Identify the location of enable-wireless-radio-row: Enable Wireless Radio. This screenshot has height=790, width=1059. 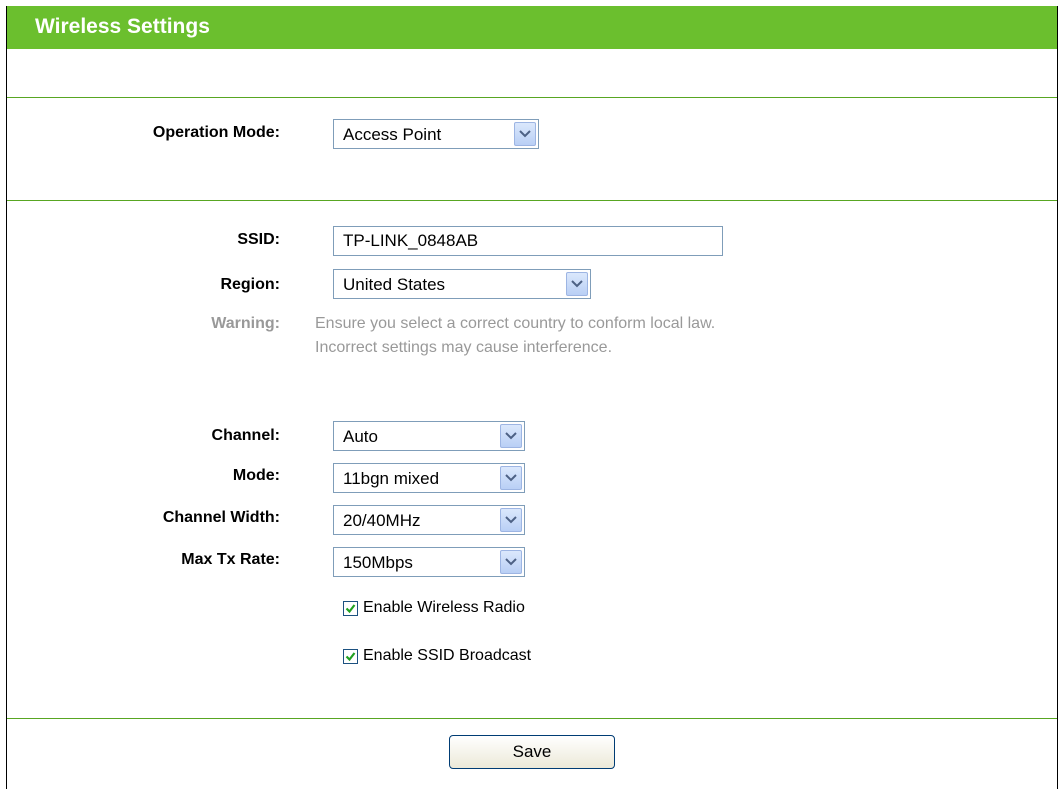
(434, 608).